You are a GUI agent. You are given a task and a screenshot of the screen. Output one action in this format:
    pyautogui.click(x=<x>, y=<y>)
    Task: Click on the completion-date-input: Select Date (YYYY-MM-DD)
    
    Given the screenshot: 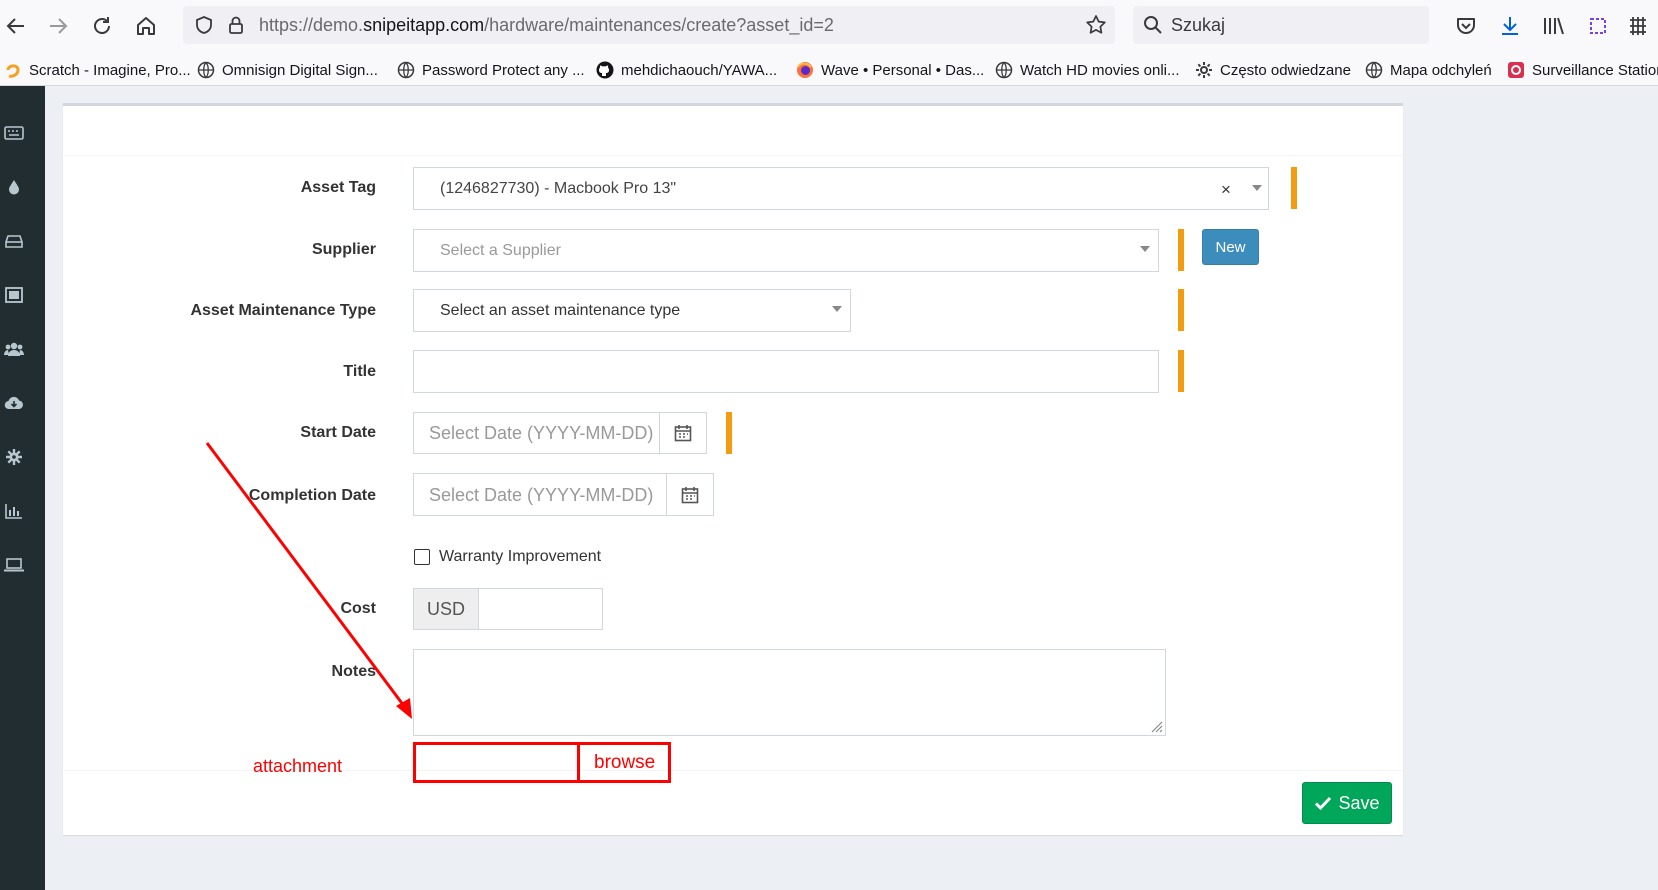 What is the action you would take?
    pyautogui.click(x=540, y=494)
    